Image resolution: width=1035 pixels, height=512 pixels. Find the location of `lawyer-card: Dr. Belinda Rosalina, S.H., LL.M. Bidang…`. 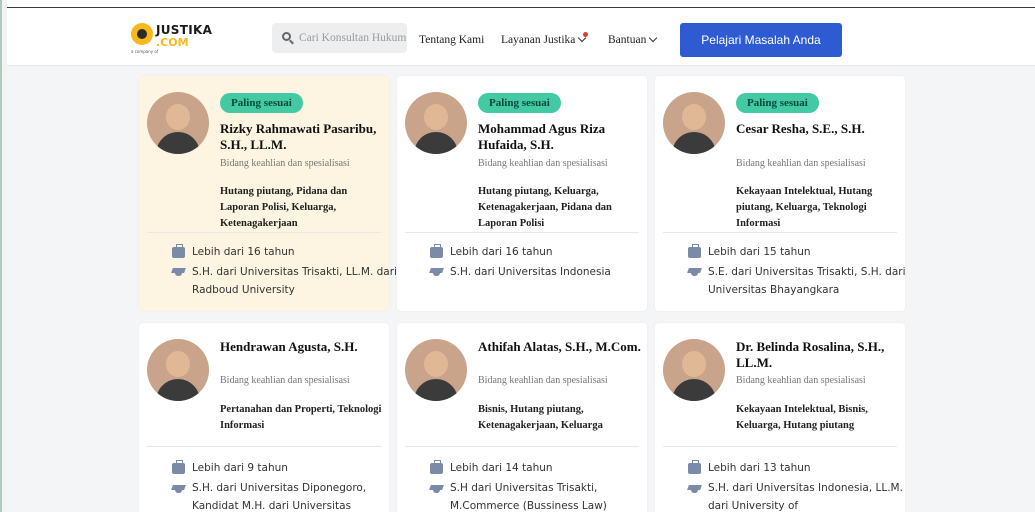

lawyer-card: Dr. Belinda Rosalina, S.H., LL.M. Bidang… is located at coordinates (780, 417).